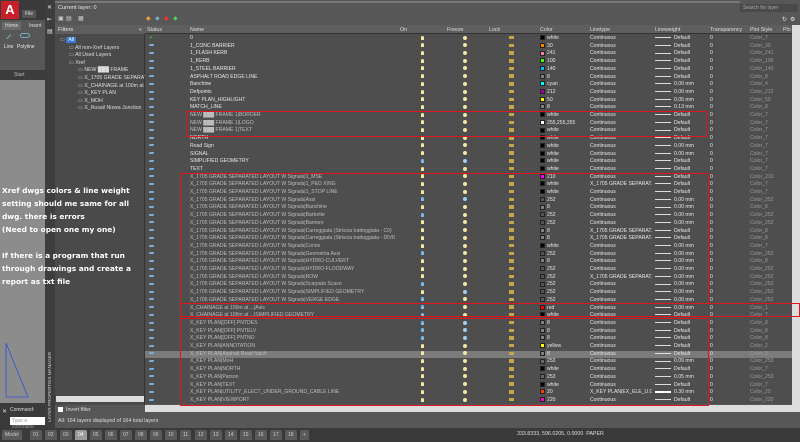 The width and height of the screenshot is (800, 442). Describe the element at coordinates (90, 101) in the screenshot. I see `filter-item: ▭ X_MOH` at that location.